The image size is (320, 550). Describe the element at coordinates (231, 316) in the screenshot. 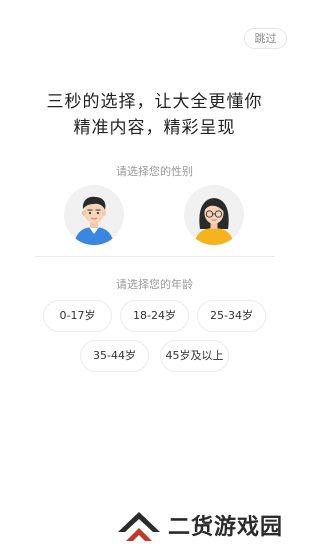

I see `age-option-25-34: 25-34岁` at that location.